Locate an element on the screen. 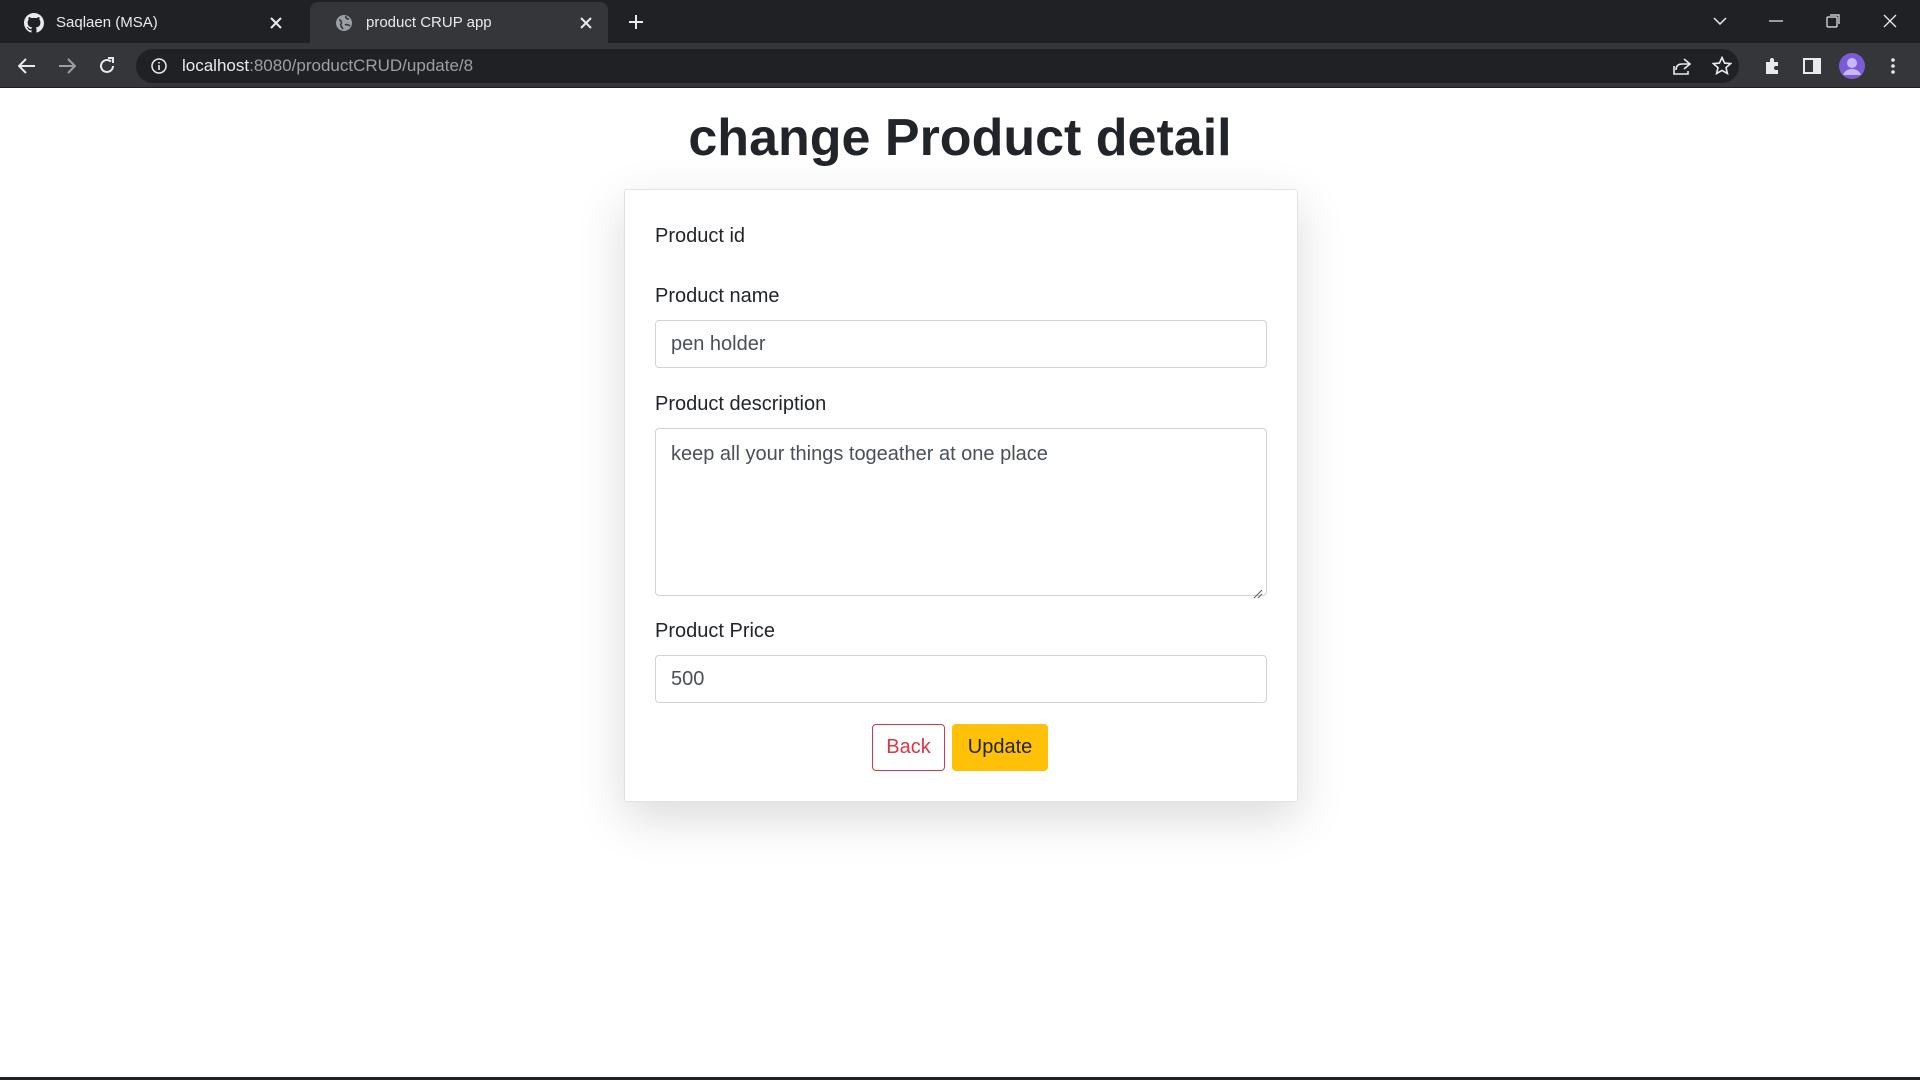 This screenshot has width=1920, height=1080. address-bar: localhost:8080/productCRUD/update/8 is located at coordinates (937, 66).